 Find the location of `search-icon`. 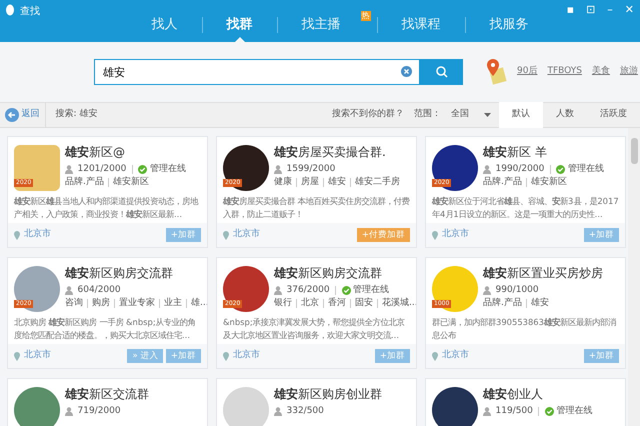

search-icon is located at coordinates (442, 72).